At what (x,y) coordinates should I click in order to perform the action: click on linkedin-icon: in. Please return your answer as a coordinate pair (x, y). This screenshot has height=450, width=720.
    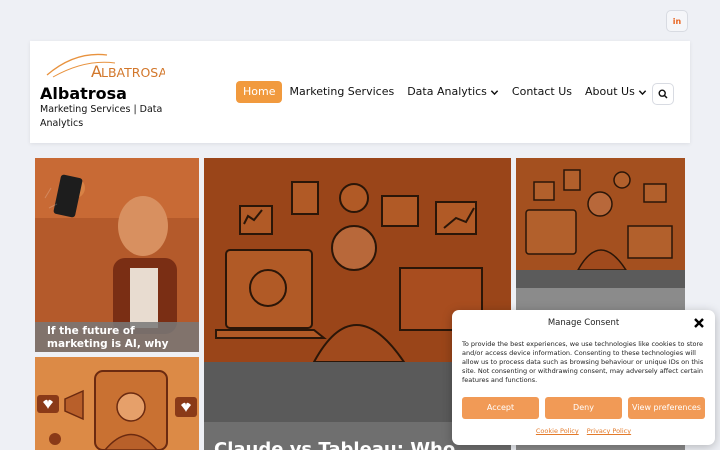
    Looking at the image, I should click on (677, 21).